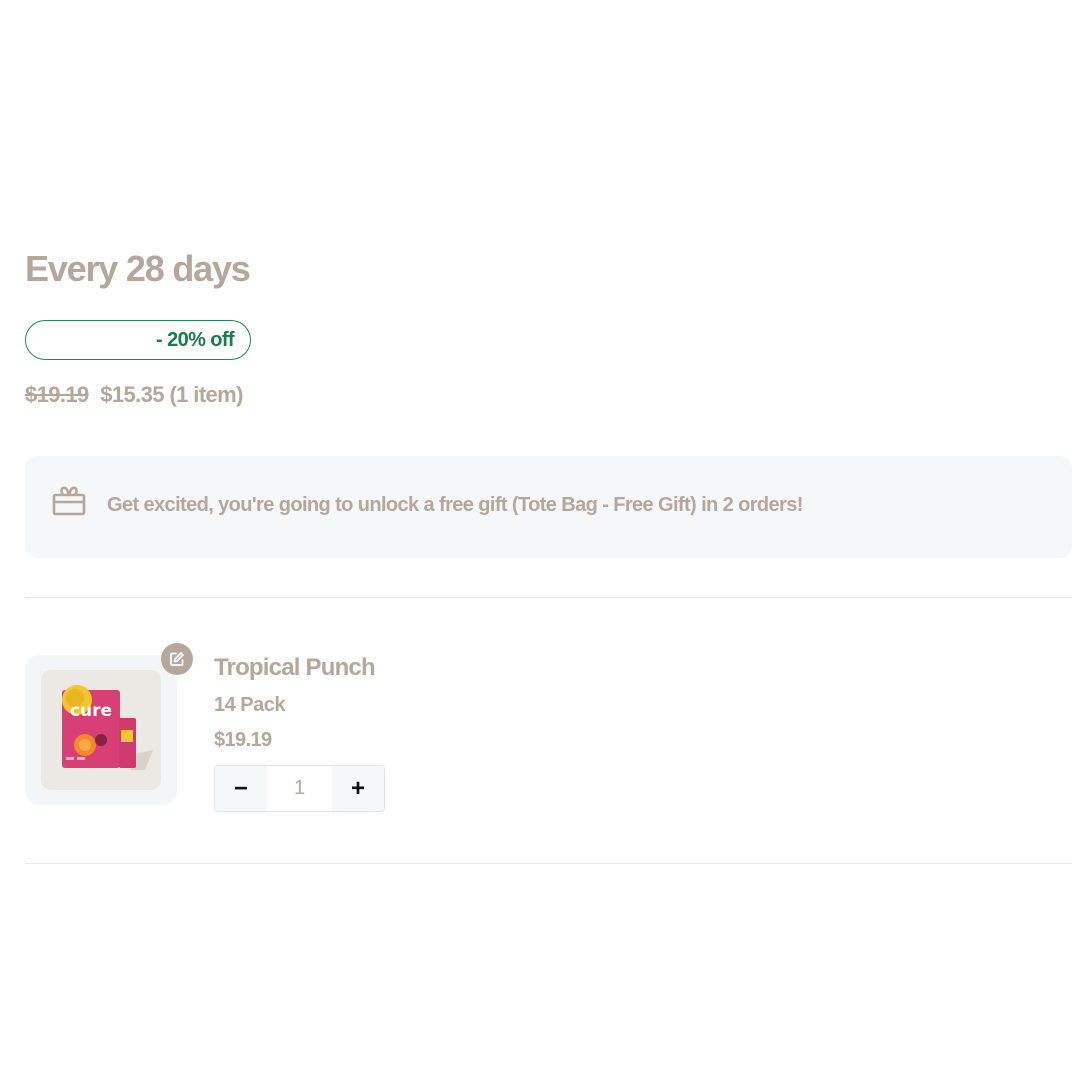 The image size is (1080, 1080). What do you see at coordinates (206, 394) in the screenshot?
I see `item-count: (1 item)` at bounding box center [206, 394].